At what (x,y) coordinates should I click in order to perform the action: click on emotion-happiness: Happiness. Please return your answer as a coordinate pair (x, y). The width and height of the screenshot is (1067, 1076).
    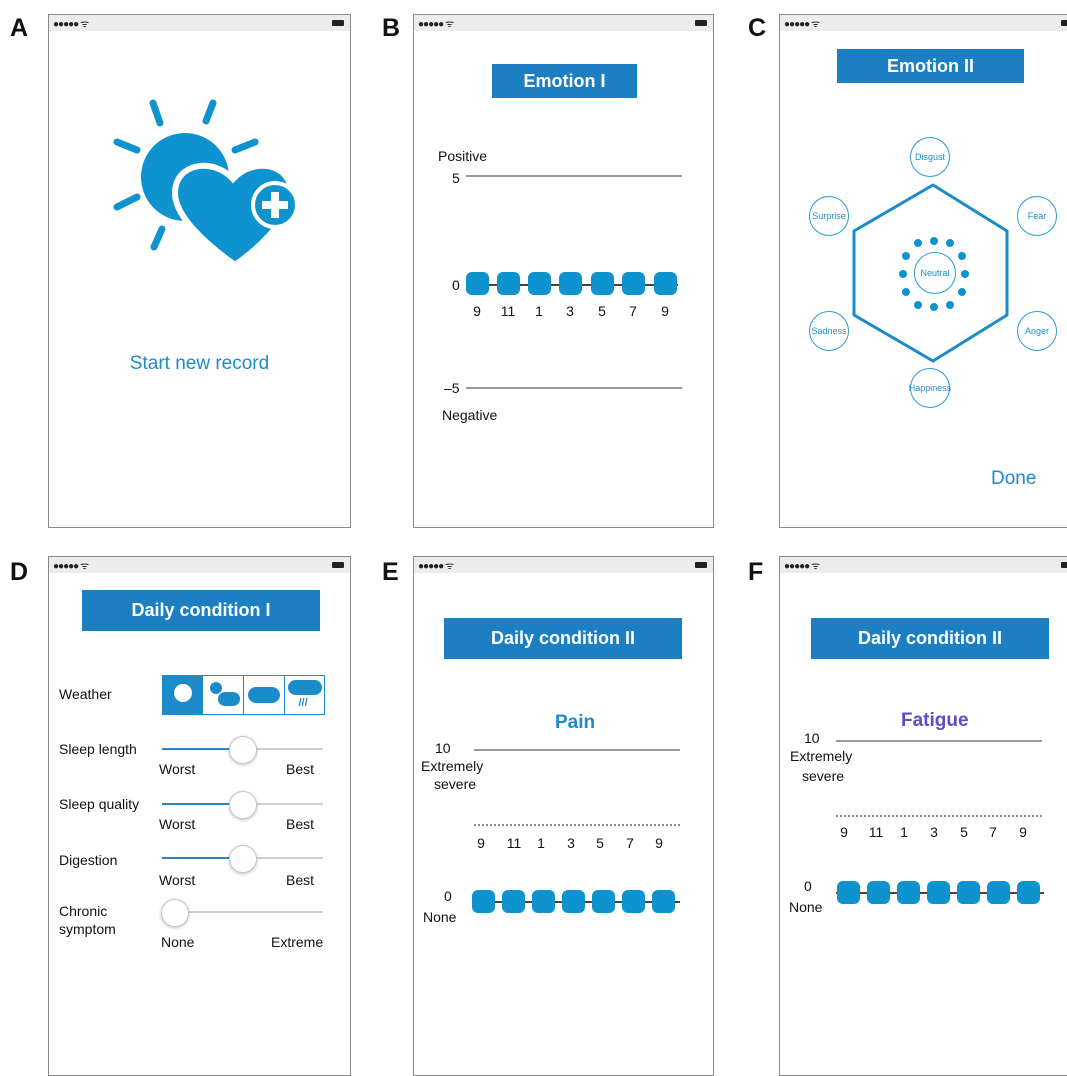
    Looking at the image, I should click on (930, 388).